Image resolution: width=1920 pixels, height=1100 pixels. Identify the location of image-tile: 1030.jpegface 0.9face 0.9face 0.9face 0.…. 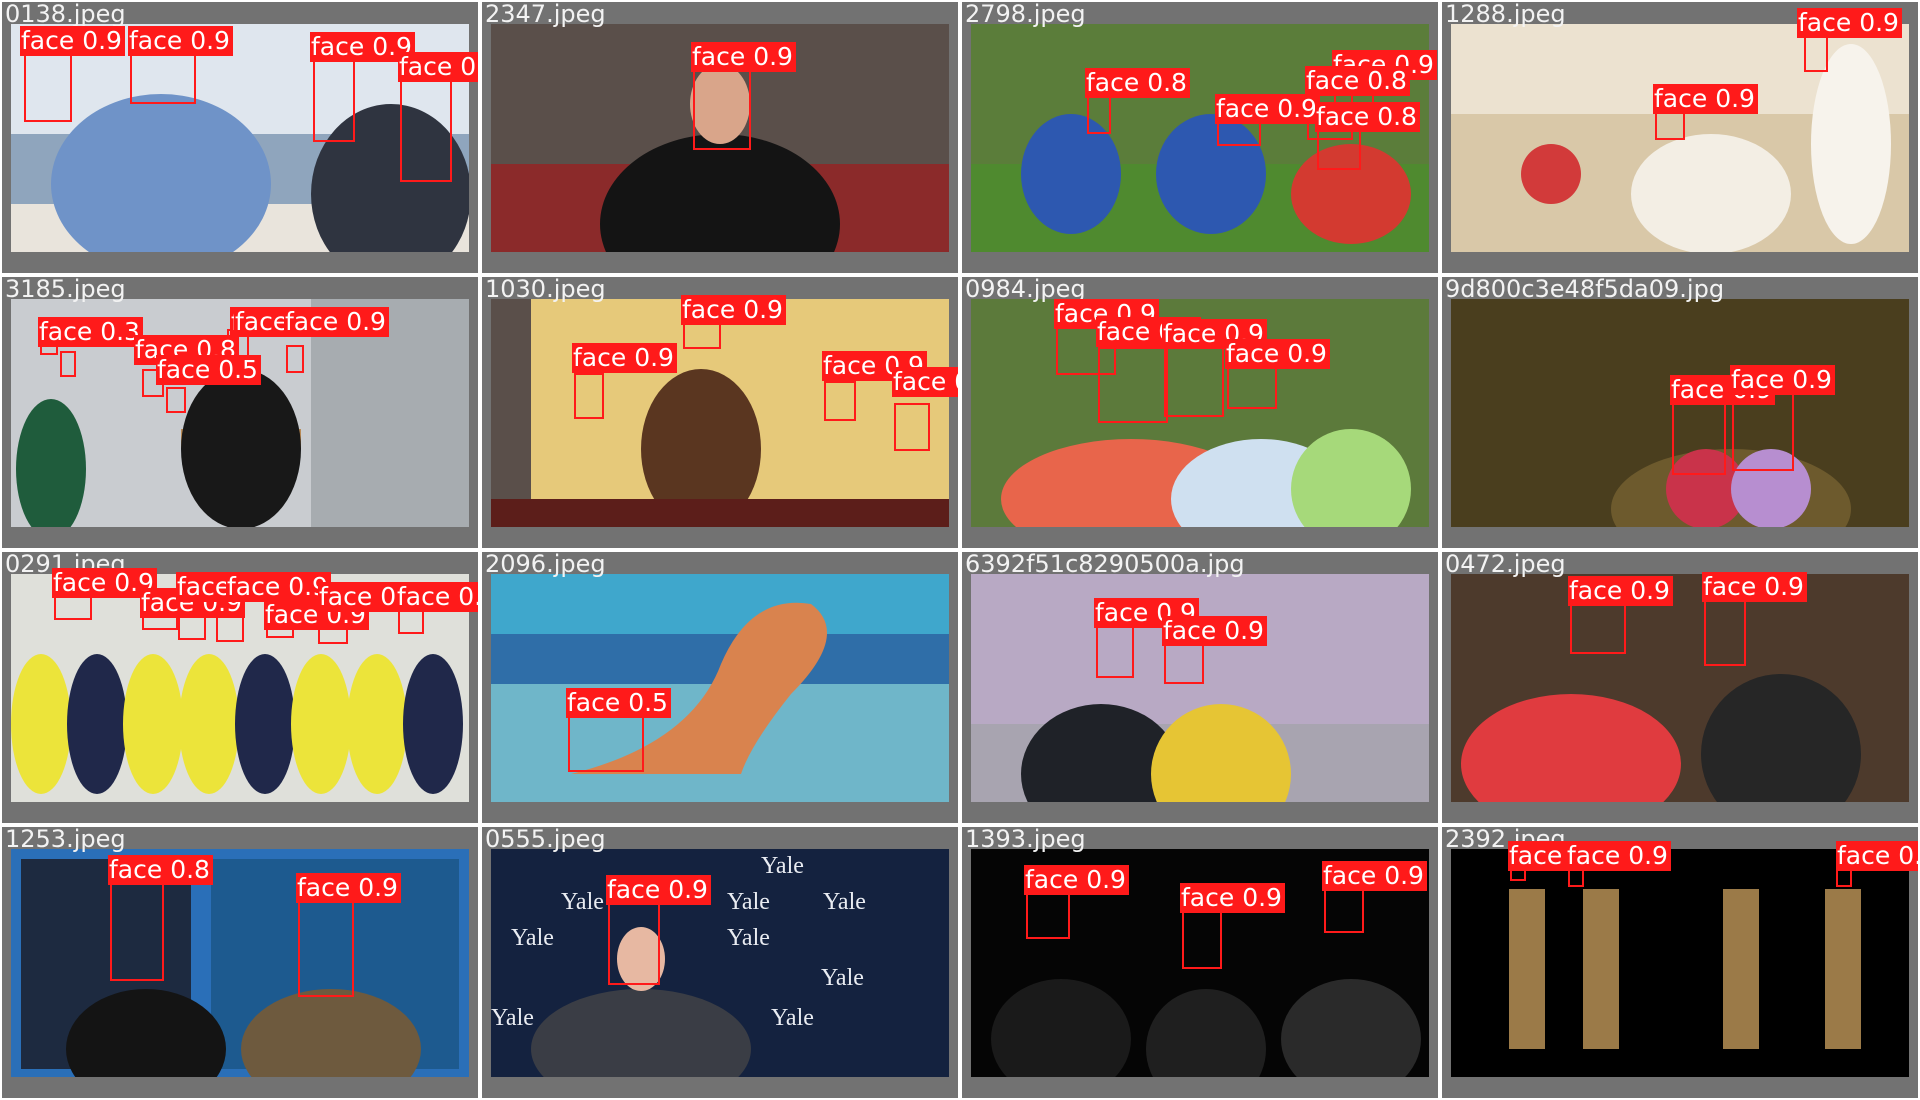
(720, 412).